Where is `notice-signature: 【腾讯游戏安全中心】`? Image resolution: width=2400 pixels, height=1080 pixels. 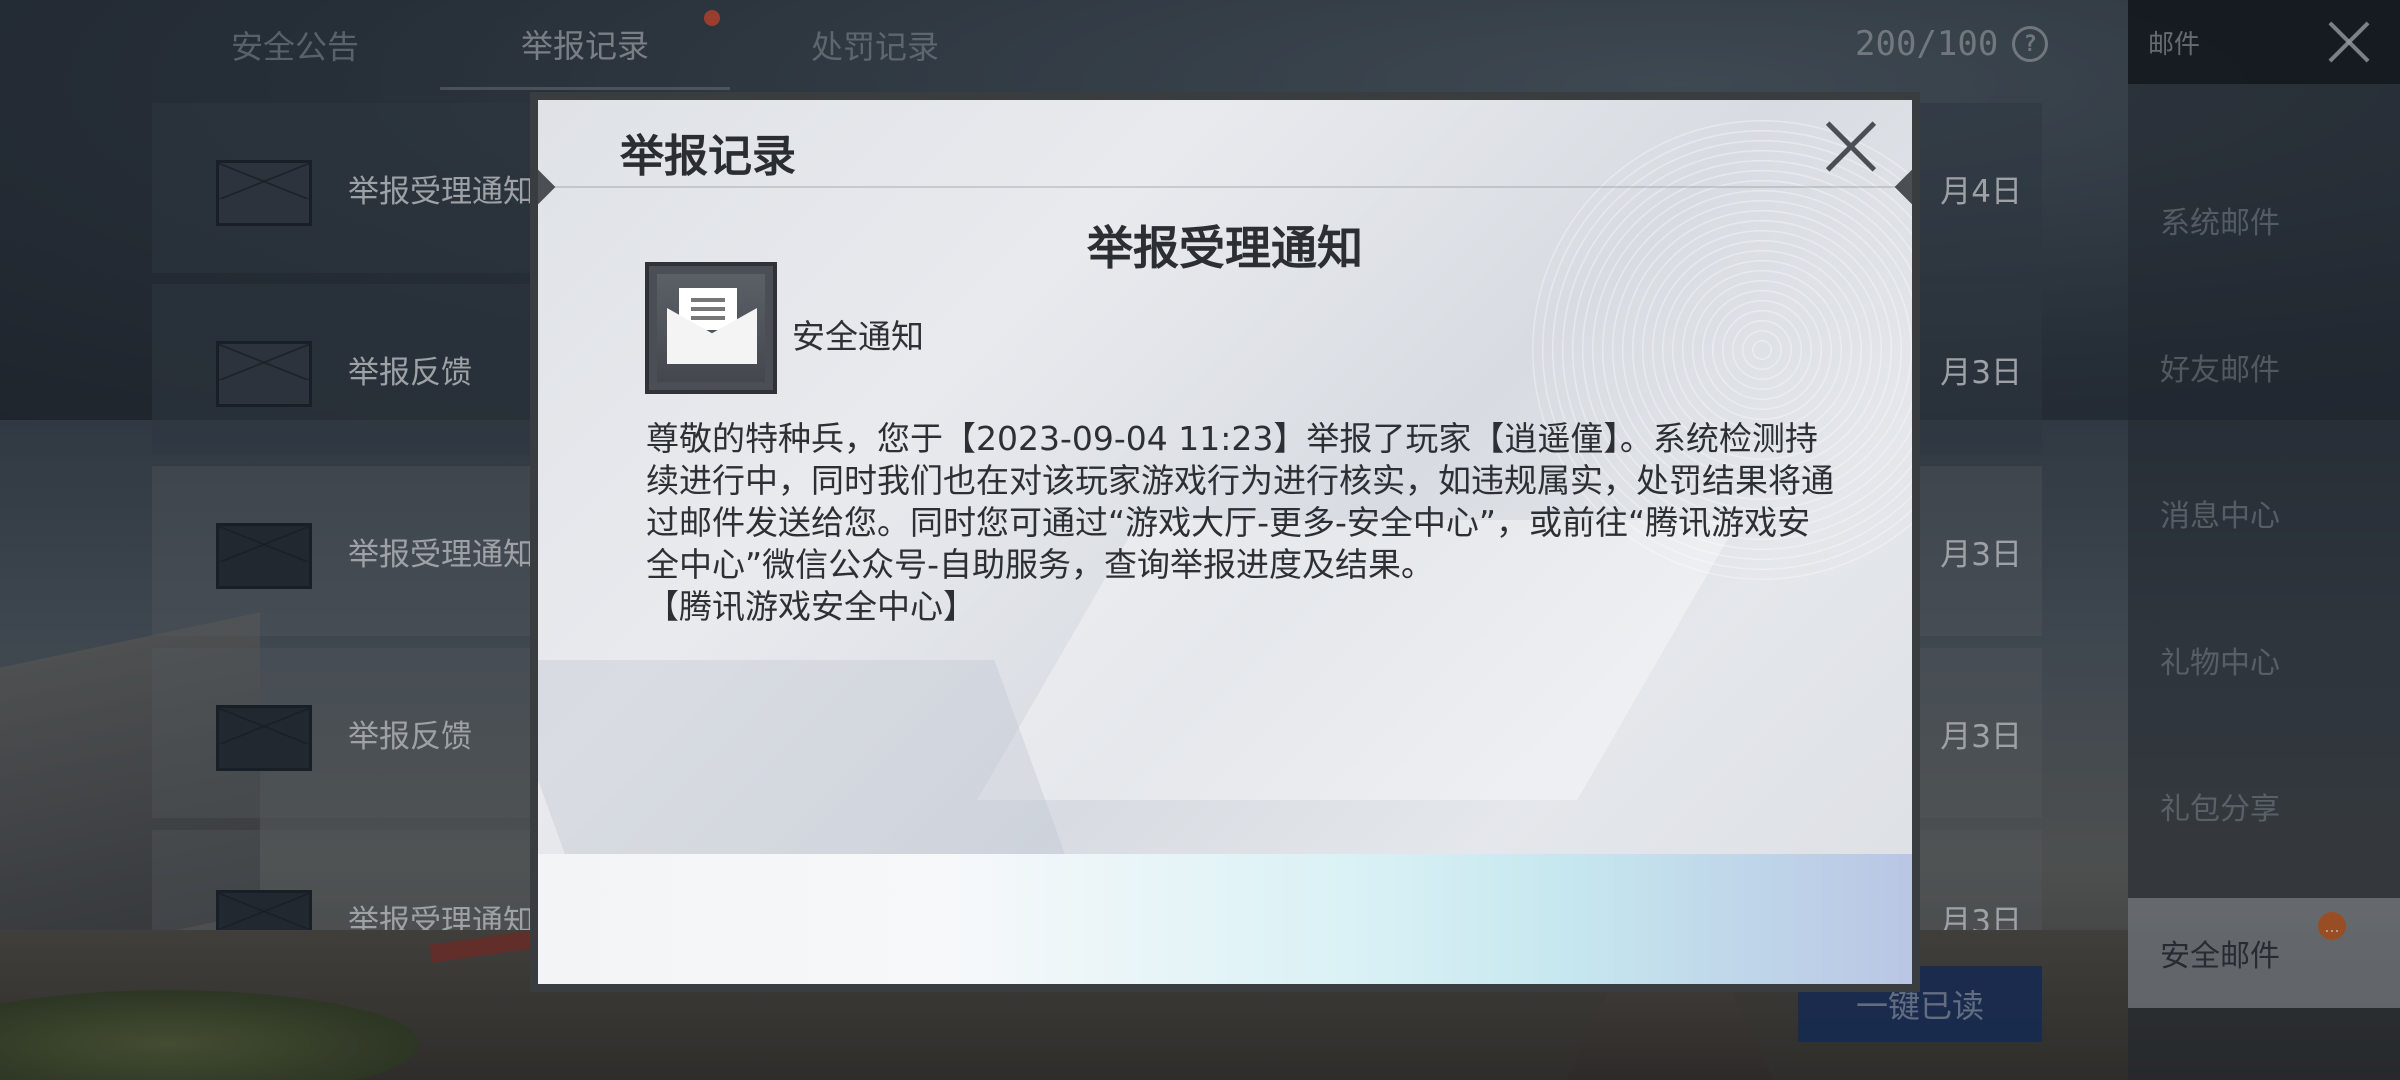
notice-signature: 【腾讯游戏安全中心】 is located at coordinates (811, 606).